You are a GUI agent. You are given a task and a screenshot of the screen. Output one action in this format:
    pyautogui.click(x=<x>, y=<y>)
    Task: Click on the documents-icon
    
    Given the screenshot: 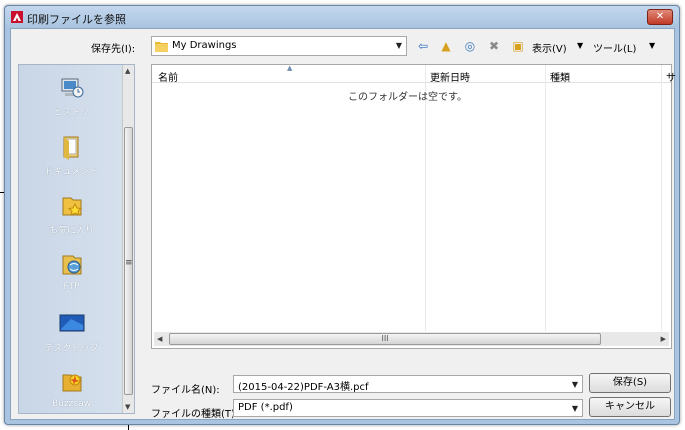 What is the action you would take?
    pyautogui.click(x=70, y=148)
    